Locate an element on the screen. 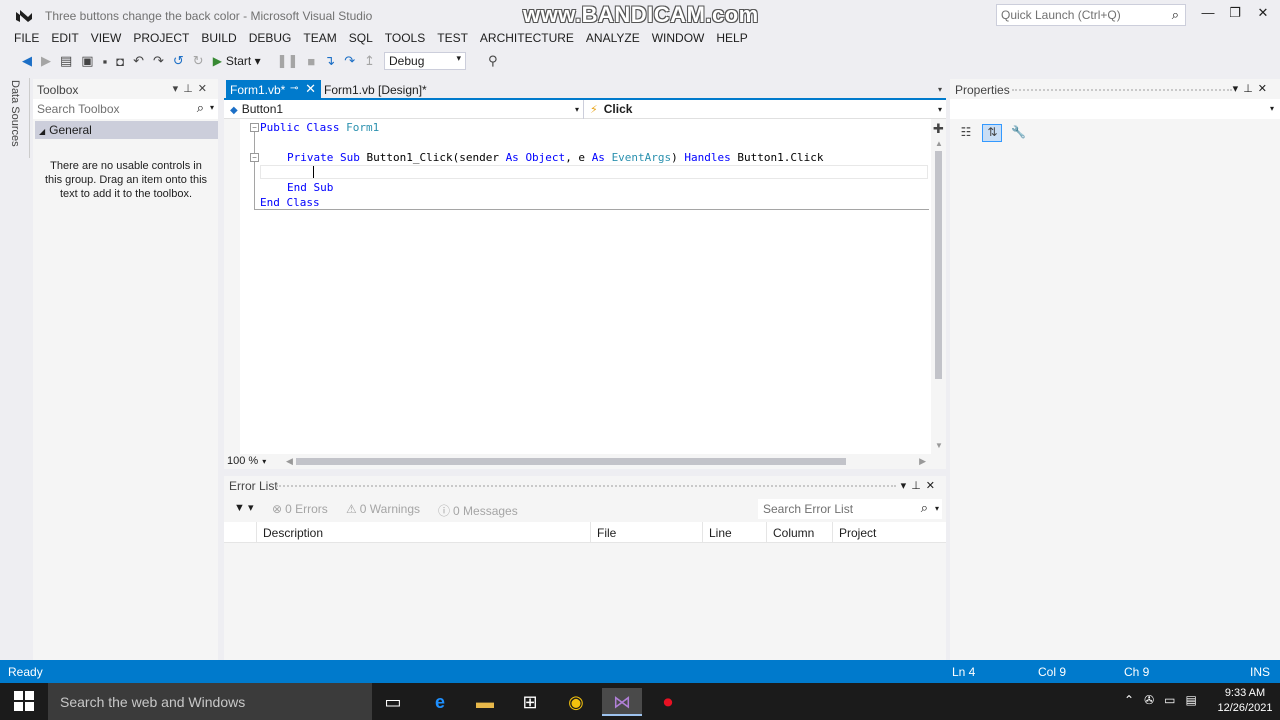 This screenshot has height=720, width=1280. taskbar-search-input: Search the web and Windows is located at coordinates (210, 701).